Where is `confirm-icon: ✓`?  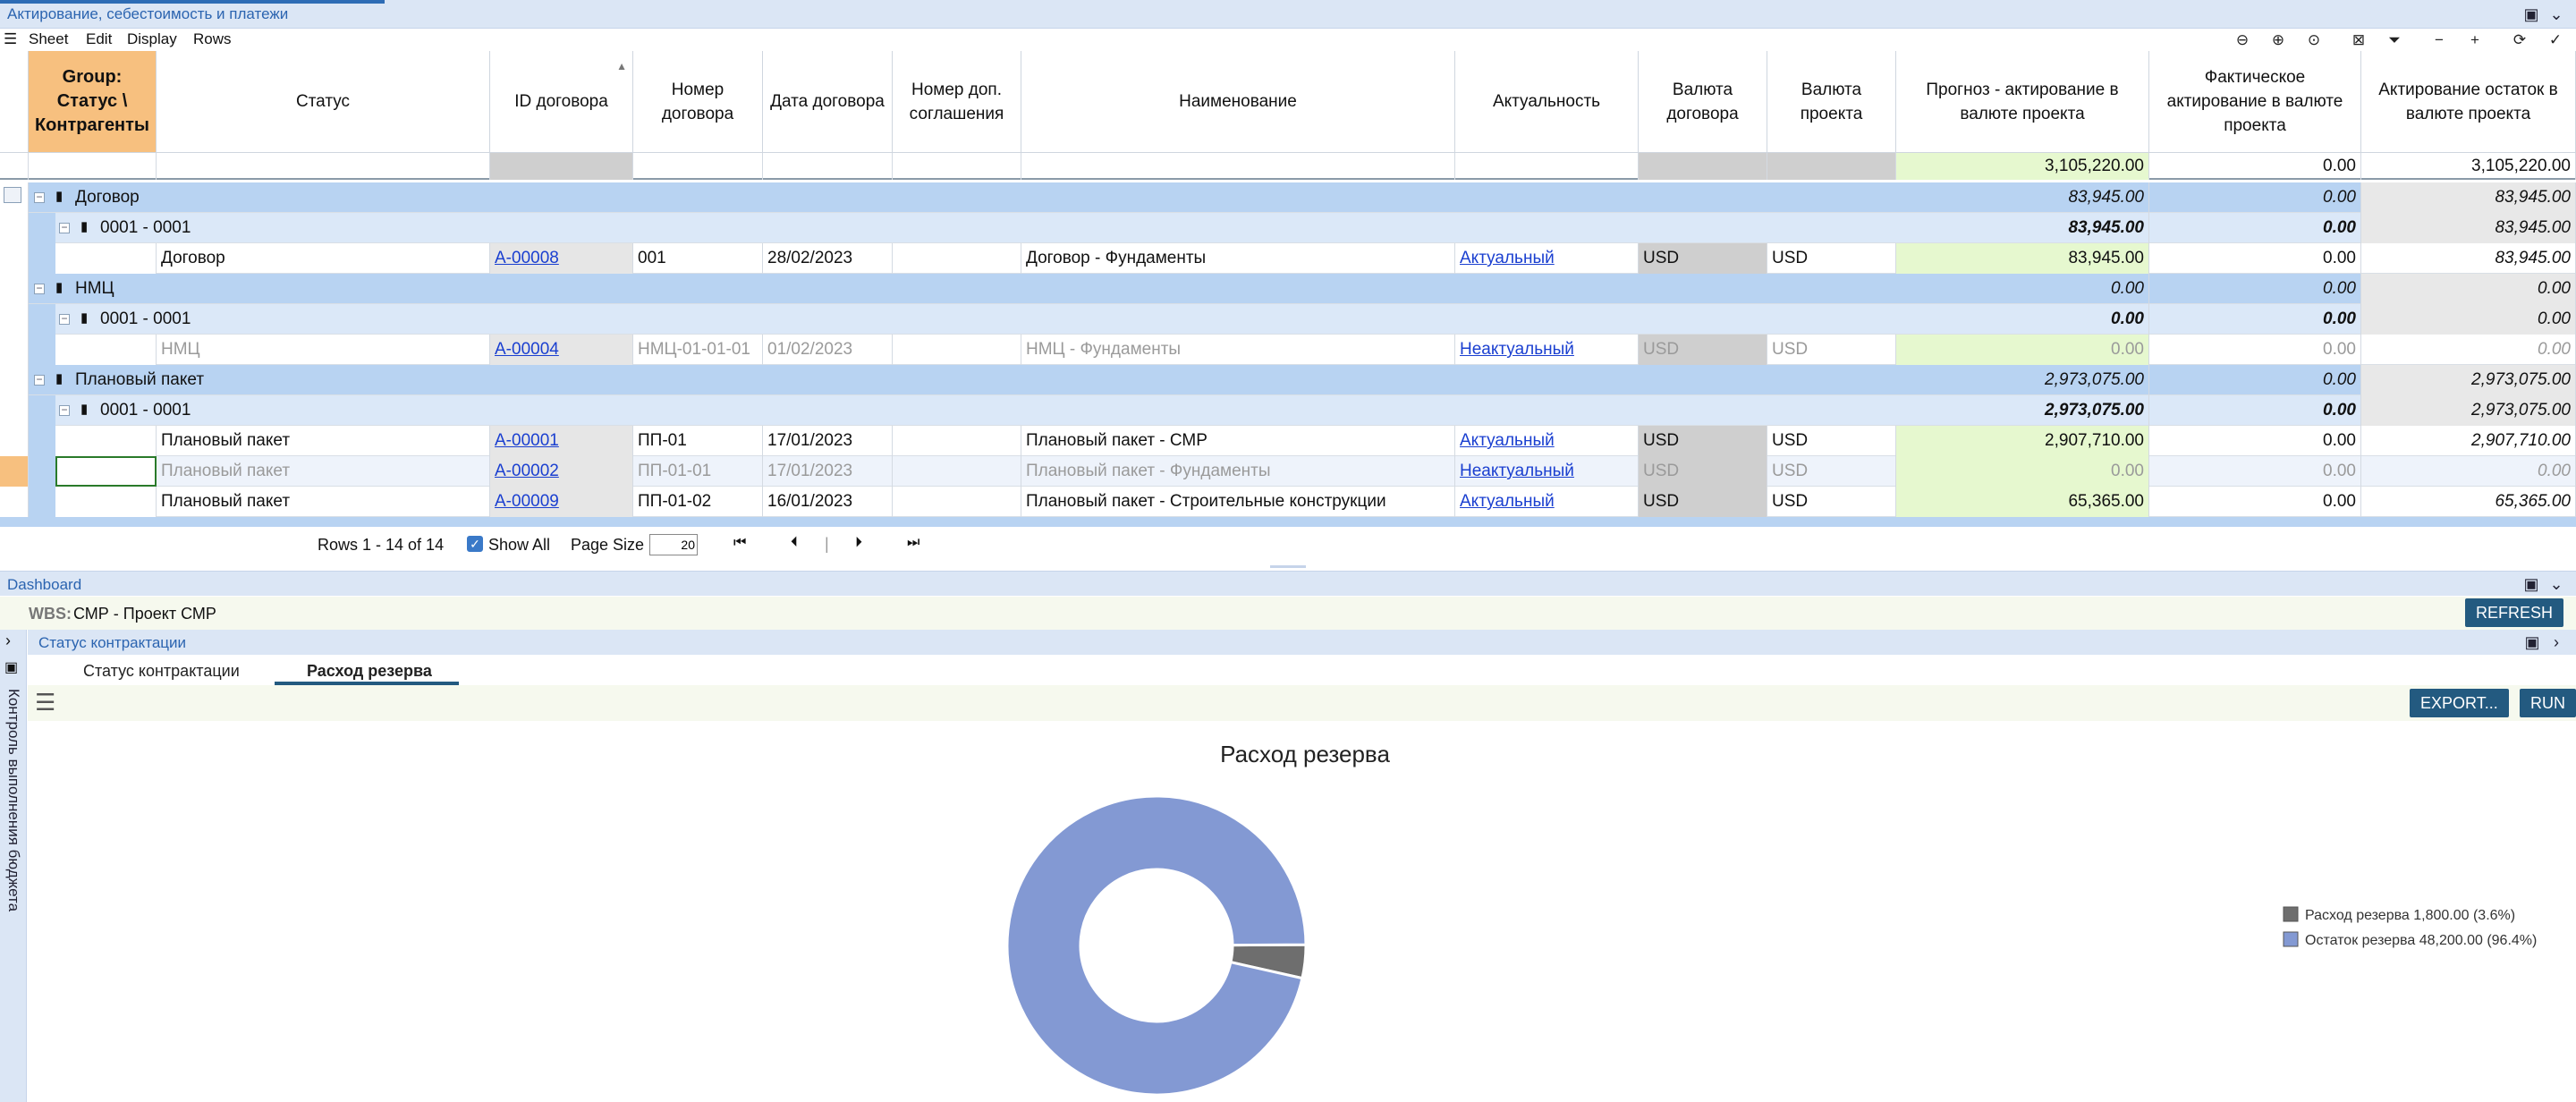
confirm-icon: ✓ is located at coordinates (2555, 40).